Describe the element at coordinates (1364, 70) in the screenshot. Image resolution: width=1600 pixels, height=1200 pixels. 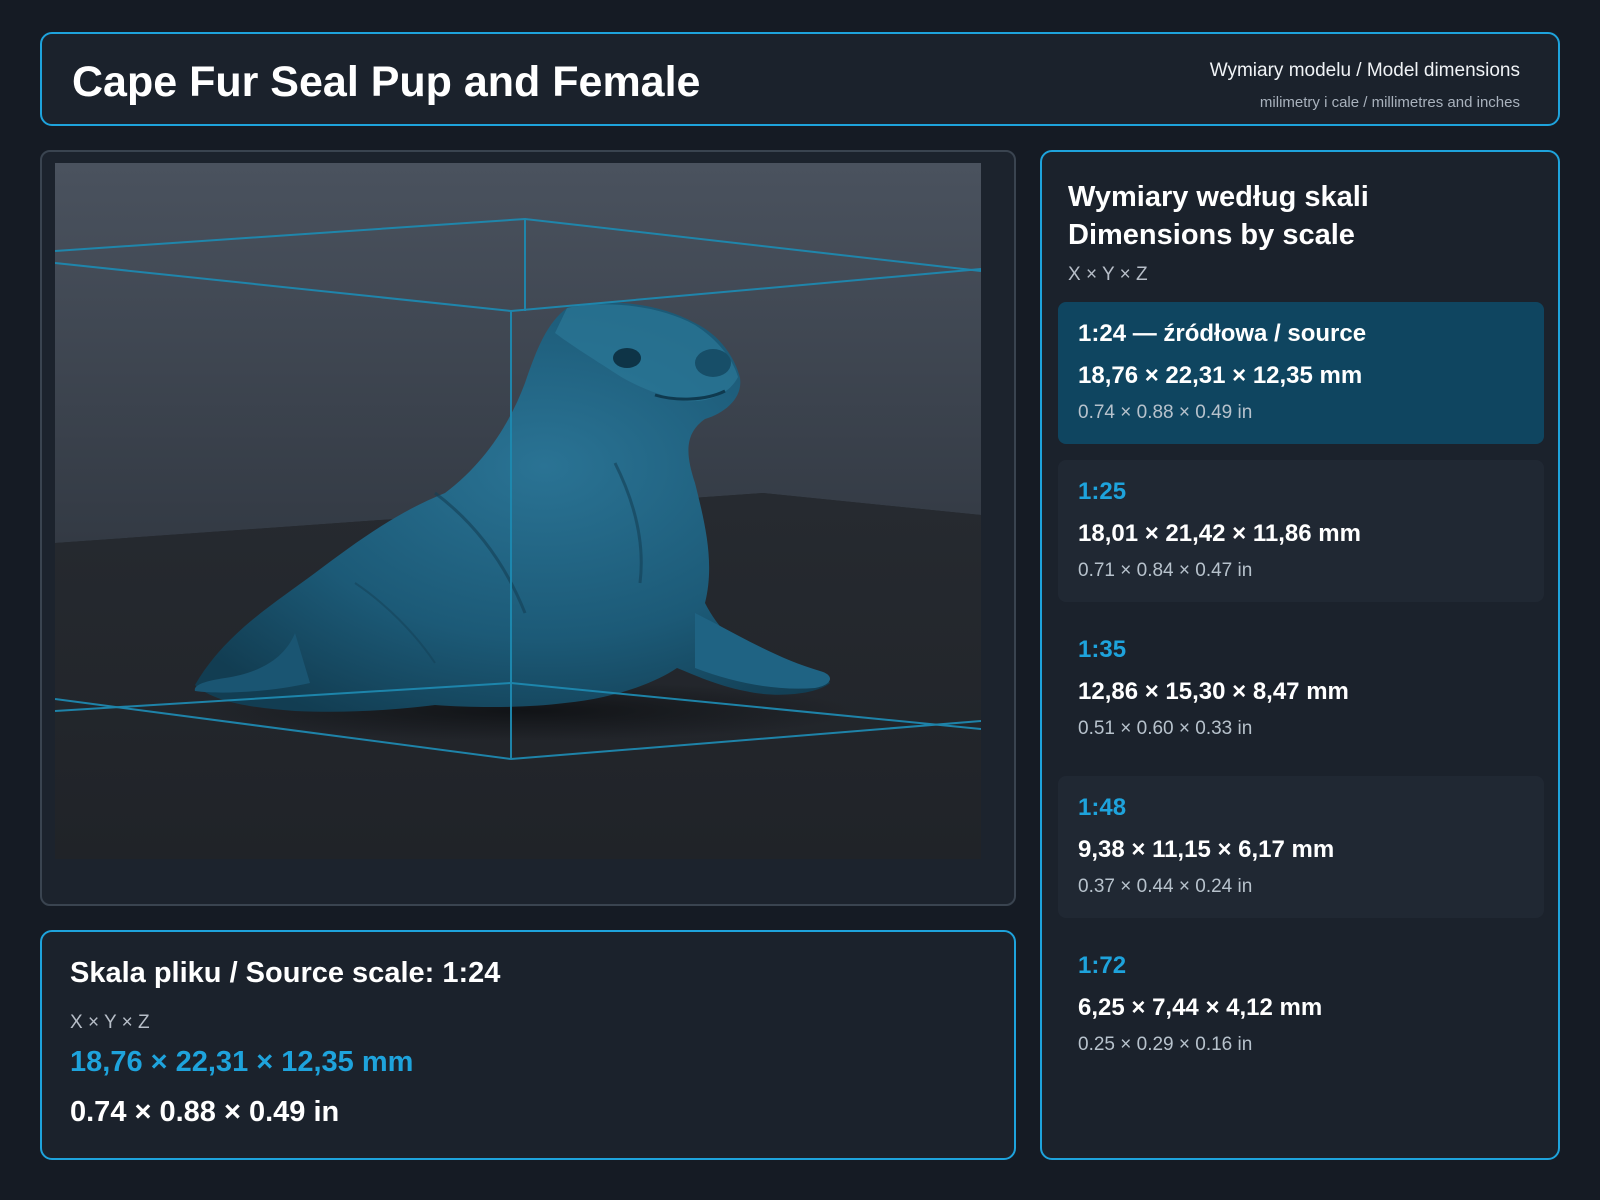
I see `header-subtitle: Wymiary modelu / Model dimensions` at that location.